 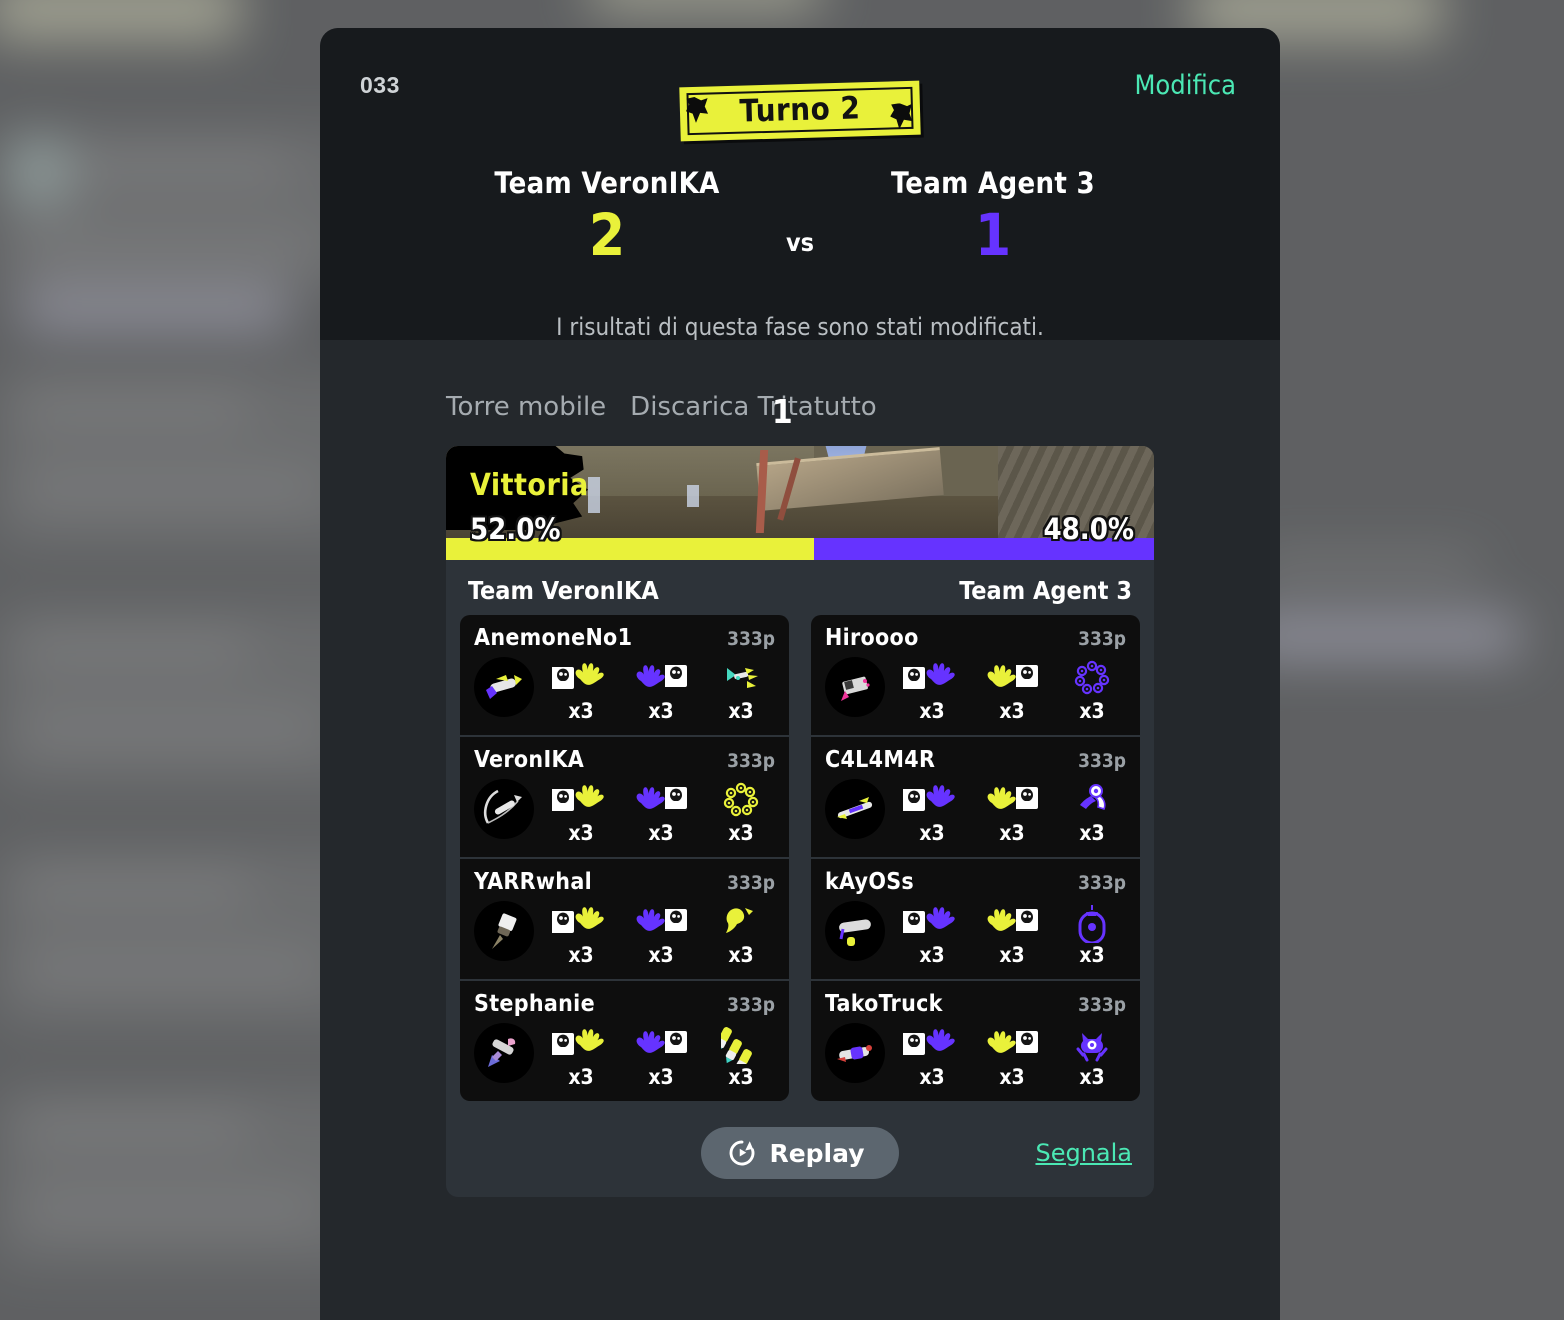 What do you see at coordinates (741, 1045) in the screenshot?
I see `special-missile-icon` at bounding box center [741, 1045].